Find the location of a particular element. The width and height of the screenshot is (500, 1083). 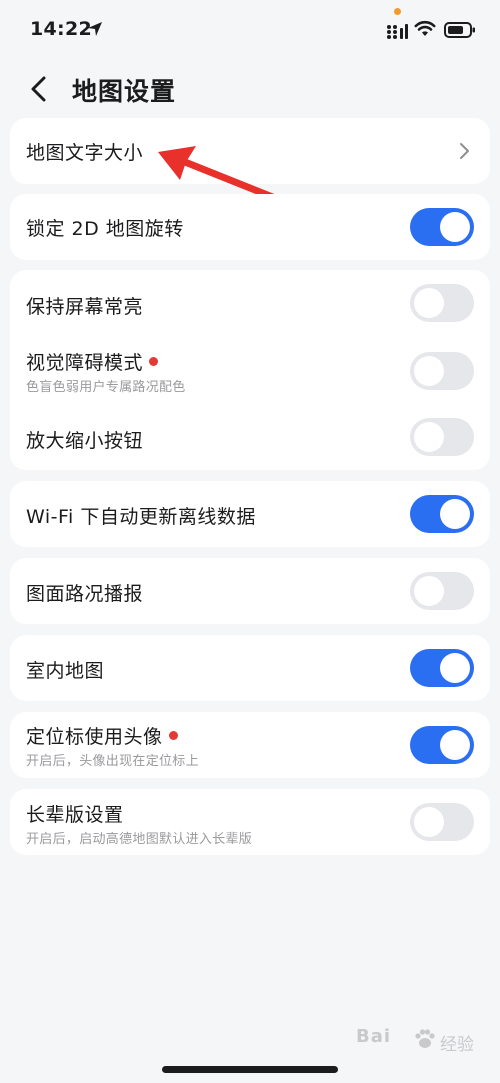

setting-label: 长辈版设置 is located at coordinates (75, 815).